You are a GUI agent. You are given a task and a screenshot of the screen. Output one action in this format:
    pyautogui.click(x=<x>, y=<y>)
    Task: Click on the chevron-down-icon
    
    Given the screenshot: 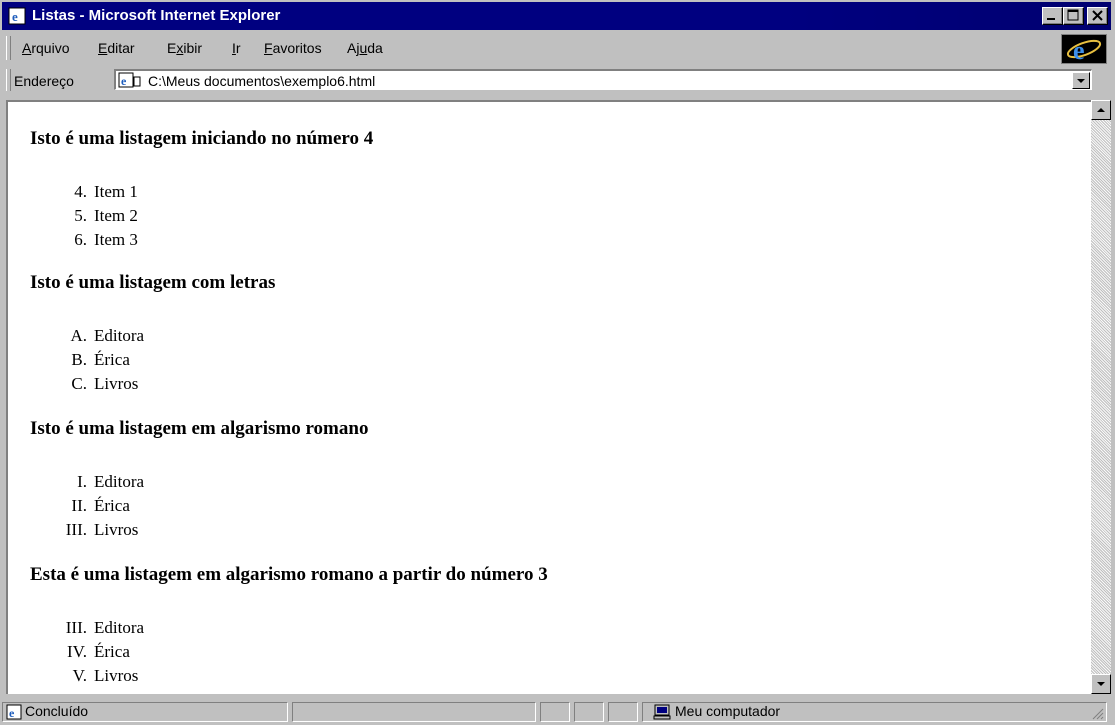 What is the action you would take?
    pyautogui.click(x=1081, y=81)
    